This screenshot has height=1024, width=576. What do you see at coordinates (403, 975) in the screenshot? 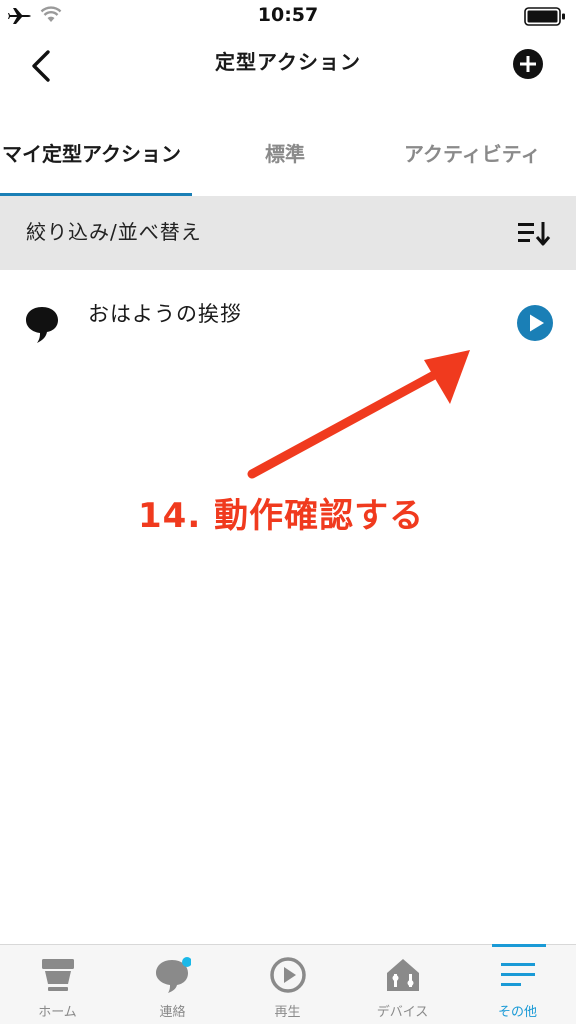
I see `device-icon` at bounding box center [403, 975].